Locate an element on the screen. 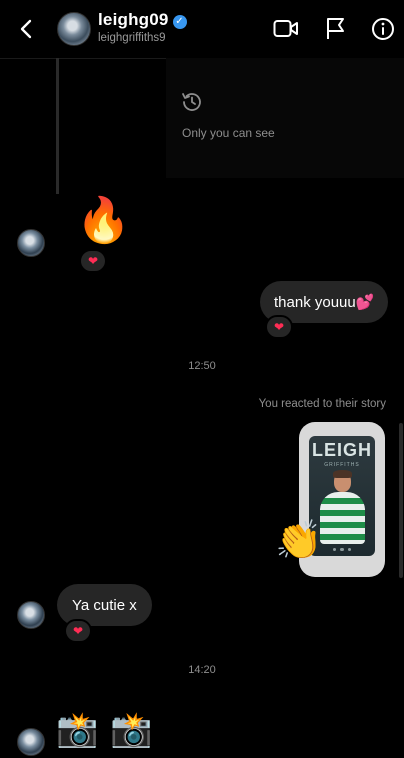 Image resolution: width=404 pixels, height=758 pixels. timestamp: 12:50 is located at coordinates (202, 366).